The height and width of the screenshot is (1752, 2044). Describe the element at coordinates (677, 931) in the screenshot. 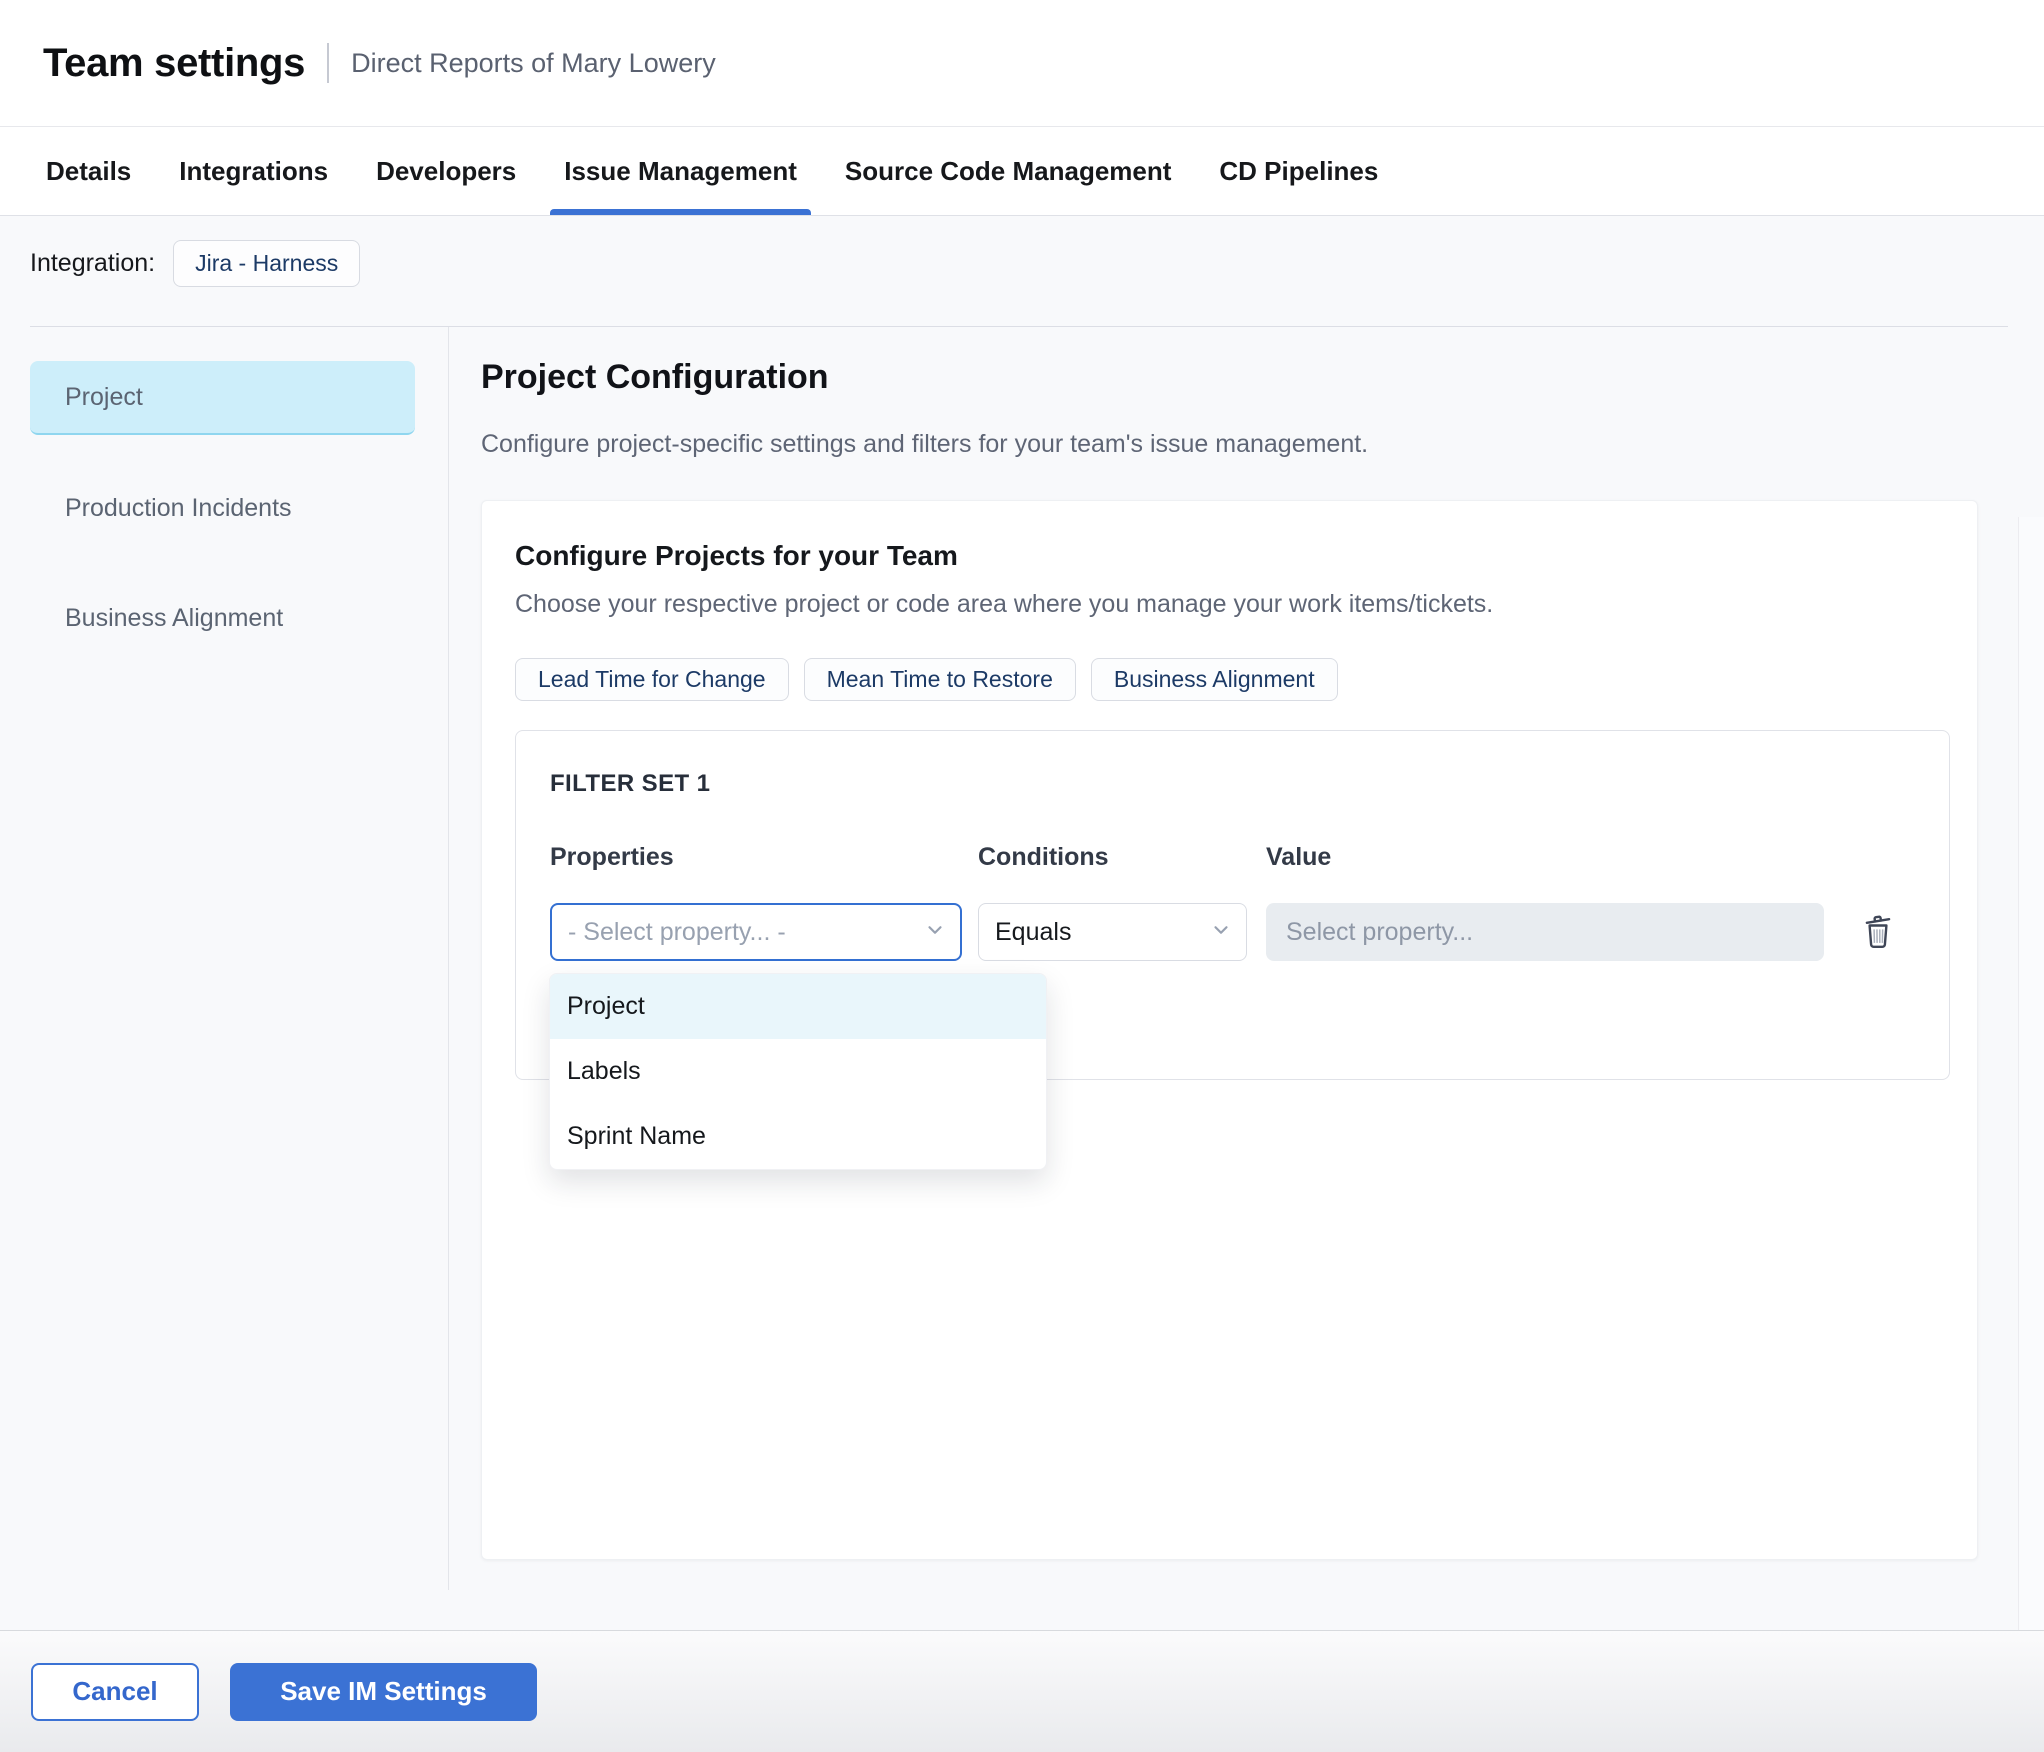

I see `property-select-placeholder: - Select property... -` at that location.